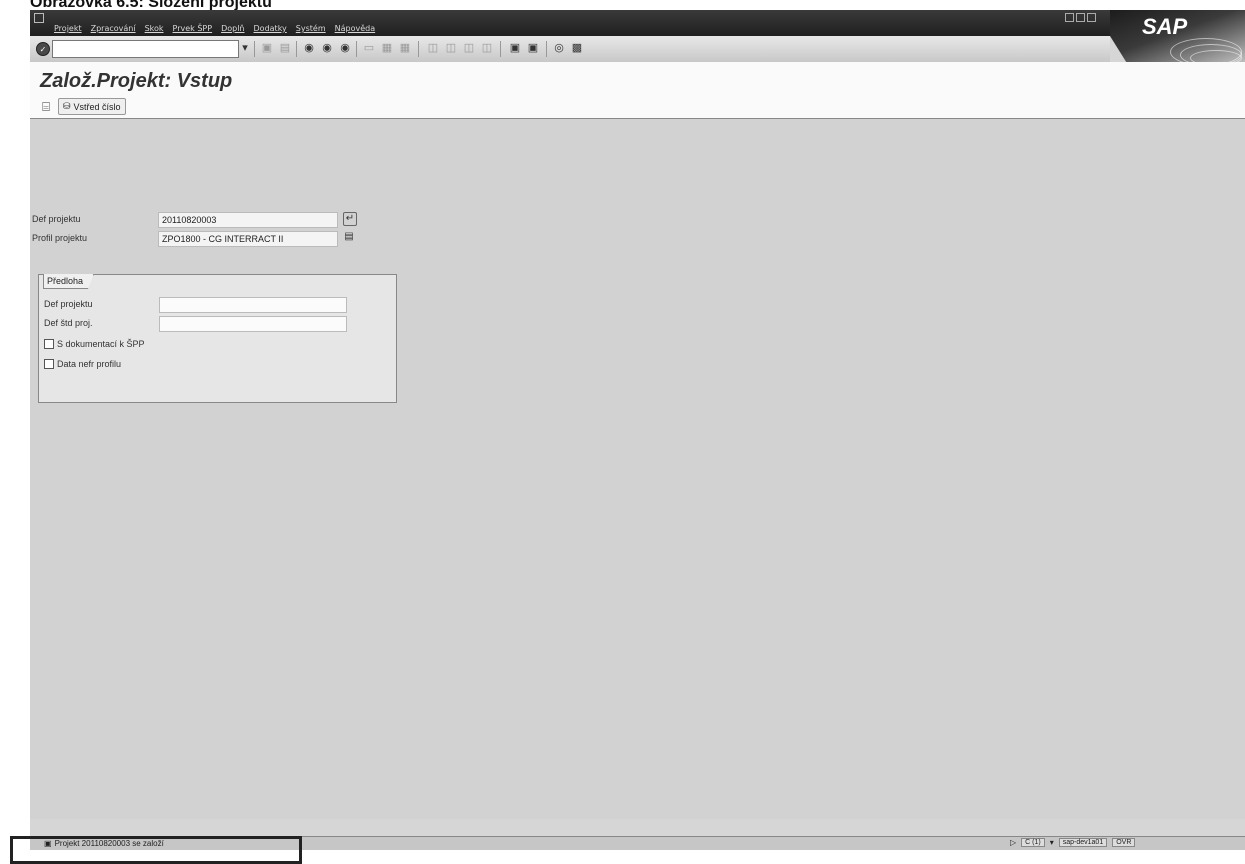  I want to click on menu-item-zpracovani: Zpracování, so click(113, 28).